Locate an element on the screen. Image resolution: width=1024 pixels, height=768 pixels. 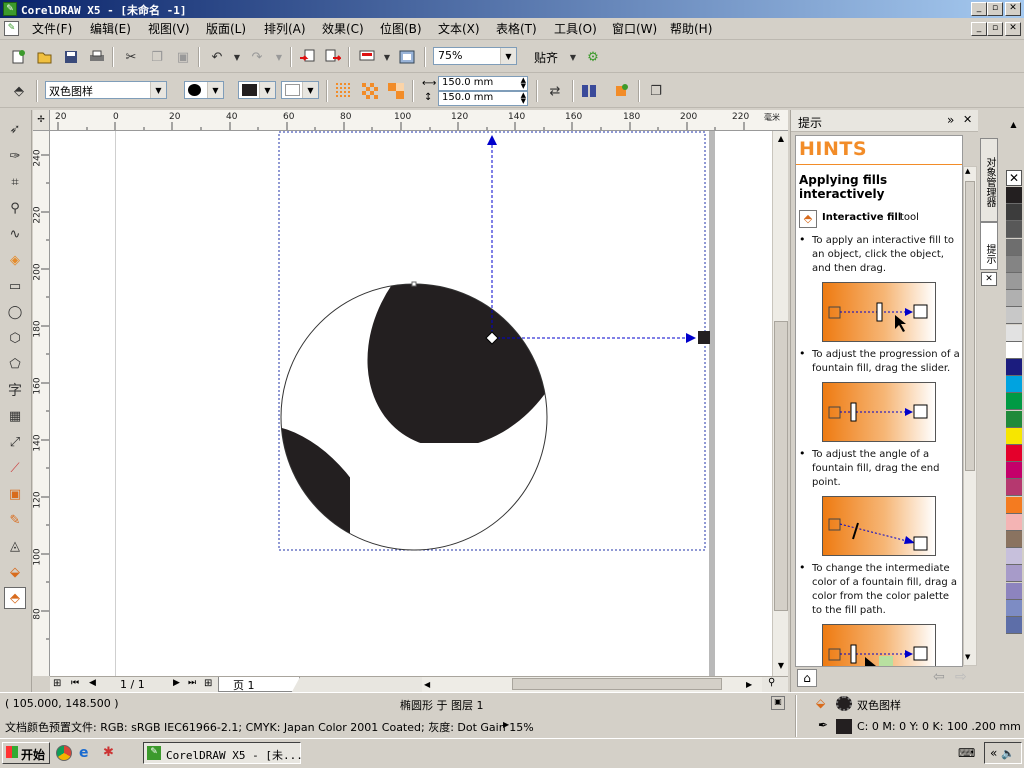
doc-minimize-button: _ is located at coordinates (979, 29).